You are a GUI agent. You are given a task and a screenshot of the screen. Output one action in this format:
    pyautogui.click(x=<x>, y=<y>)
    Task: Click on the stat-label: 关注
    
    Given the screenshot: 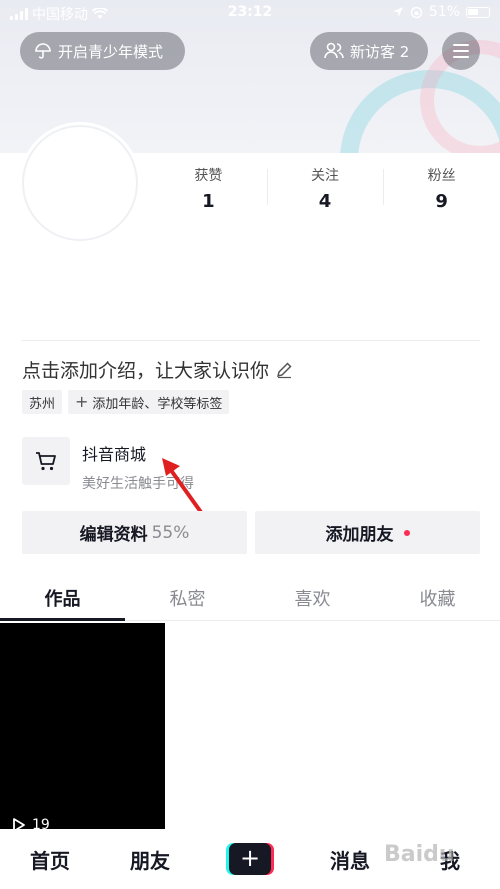 What is the action you would take?
    pyautogui.click(x=325, y=176)
    